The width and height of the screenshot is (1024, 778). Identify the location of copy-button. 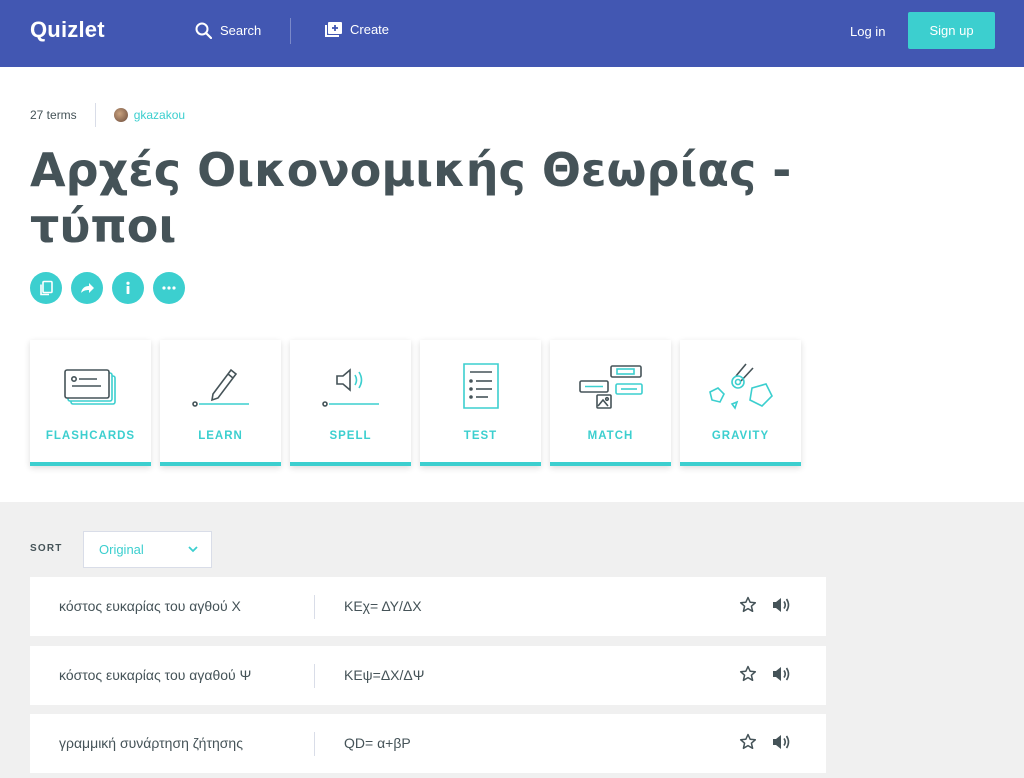
(46, 288).